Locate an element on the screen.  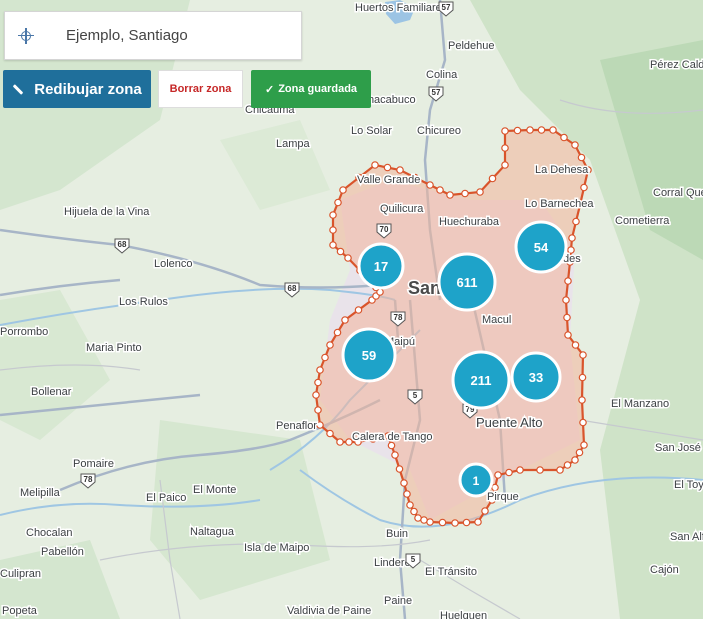
svg-text: 68 is located at coordinates (122, 244).